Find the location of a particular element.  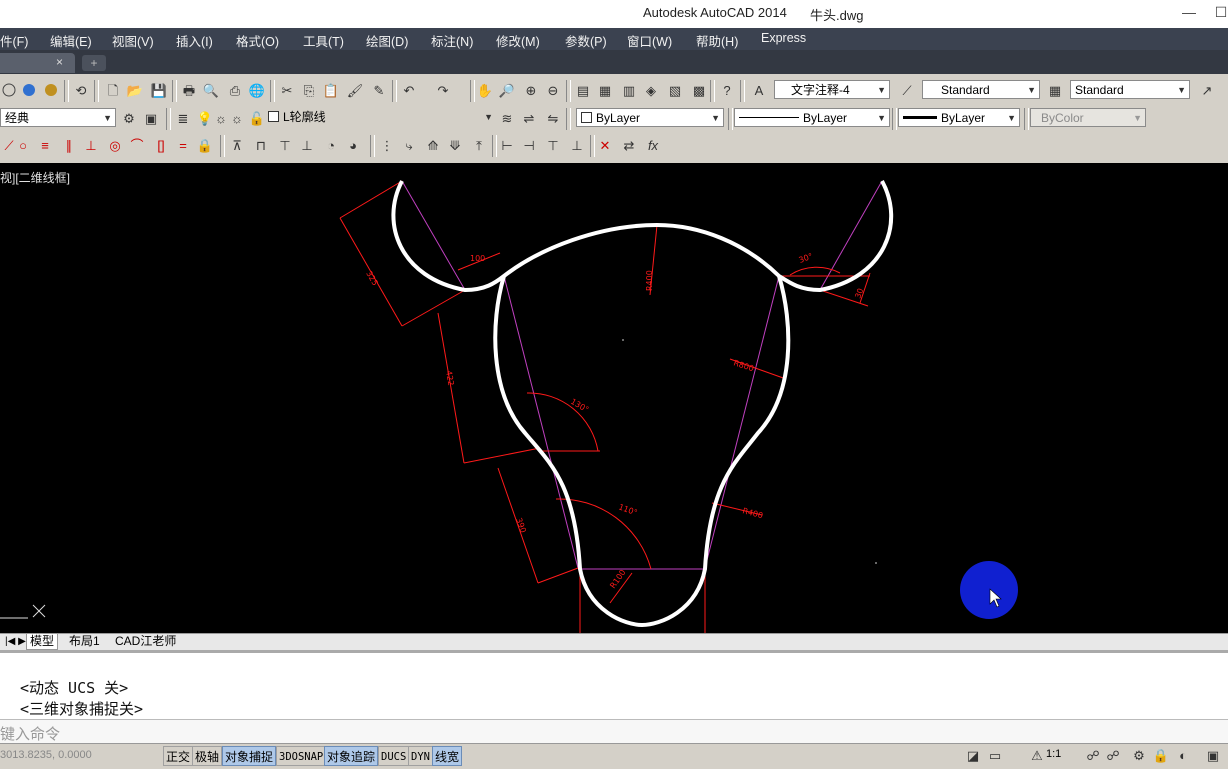

block-editor-icon: ✎ is located at coordinates (379, 91).